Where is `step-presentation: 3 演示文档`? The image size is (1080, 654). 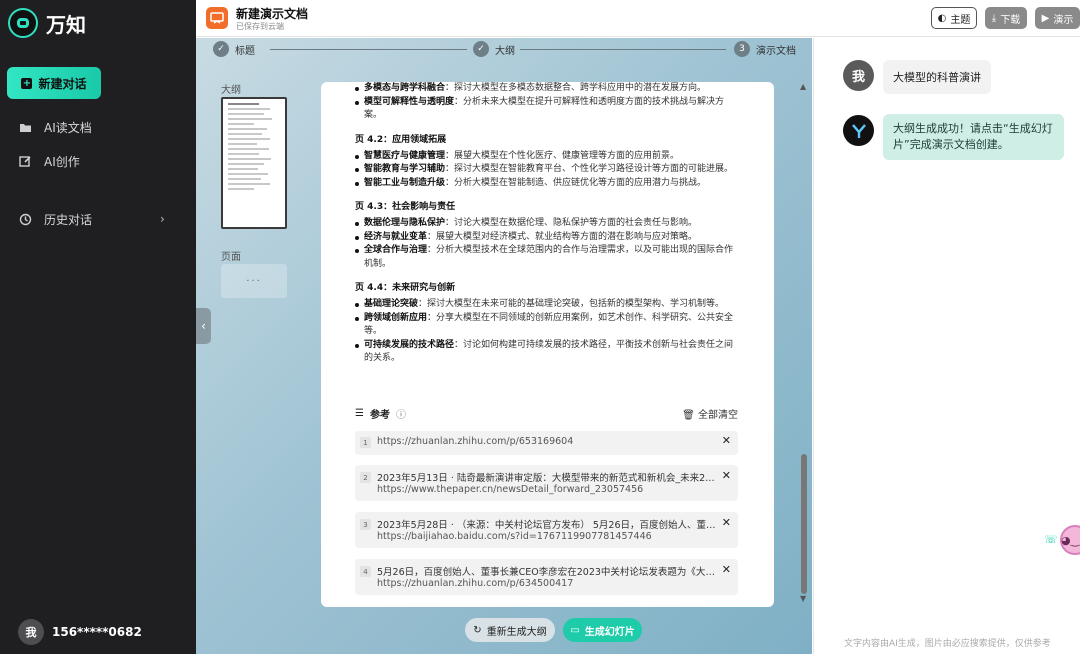
step-presentation: 3 演示文档 is located at coordinates (765, 49).